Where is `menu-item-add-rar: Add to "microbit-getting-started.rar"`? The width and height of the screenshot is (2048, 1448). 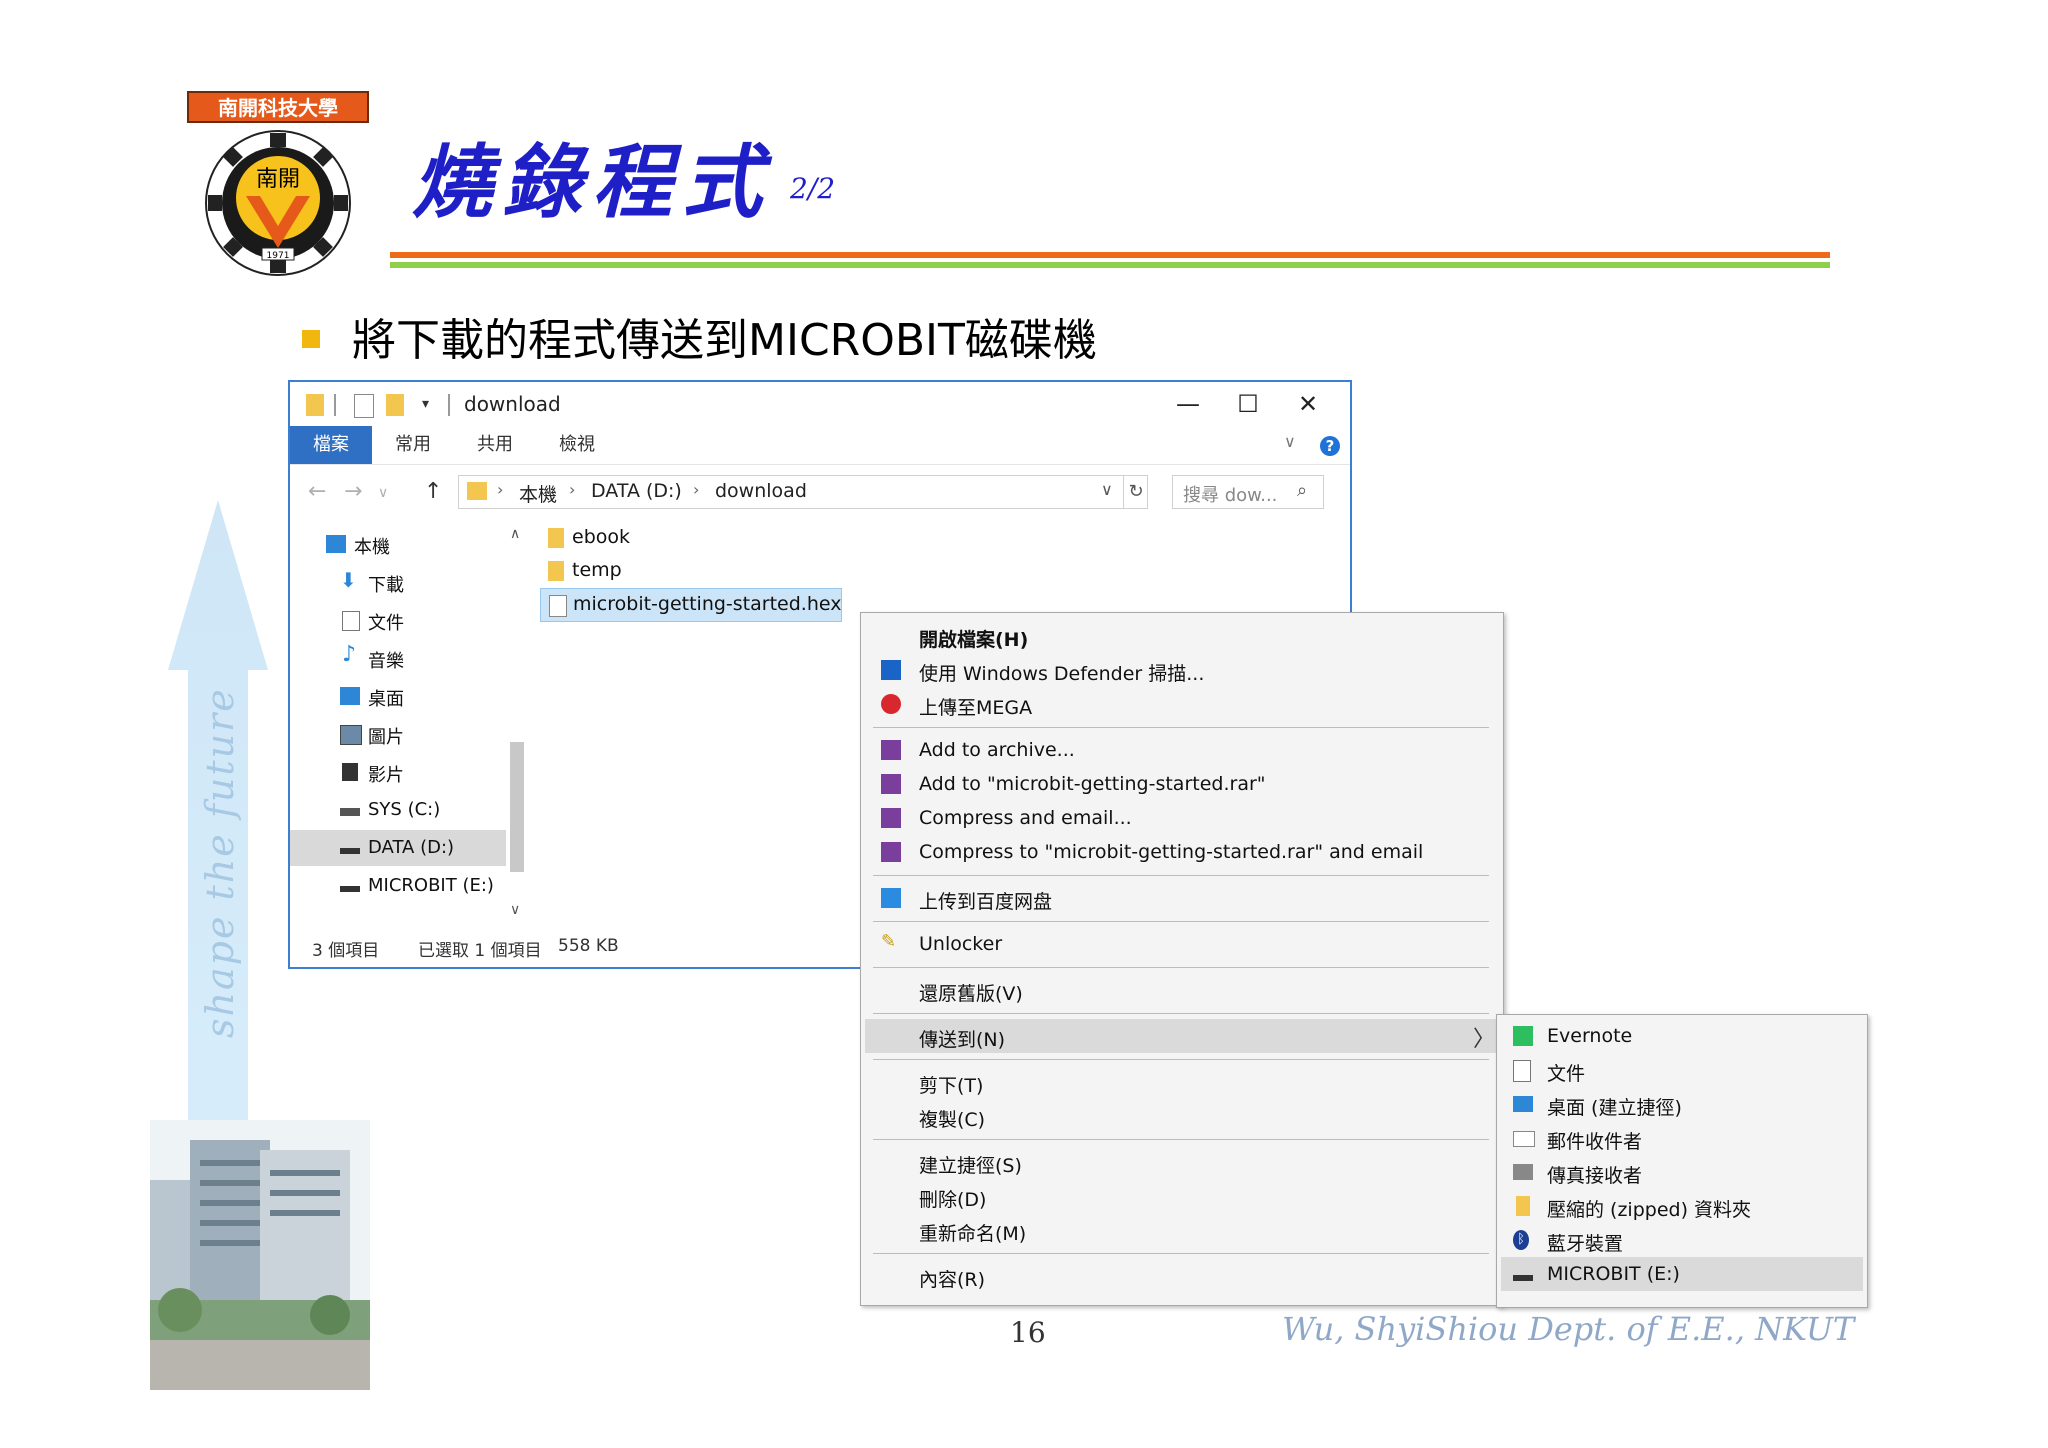
menu-item-add-rar: Add to "microbit-getting-started.rar" is located at coordinates (1181, 784).